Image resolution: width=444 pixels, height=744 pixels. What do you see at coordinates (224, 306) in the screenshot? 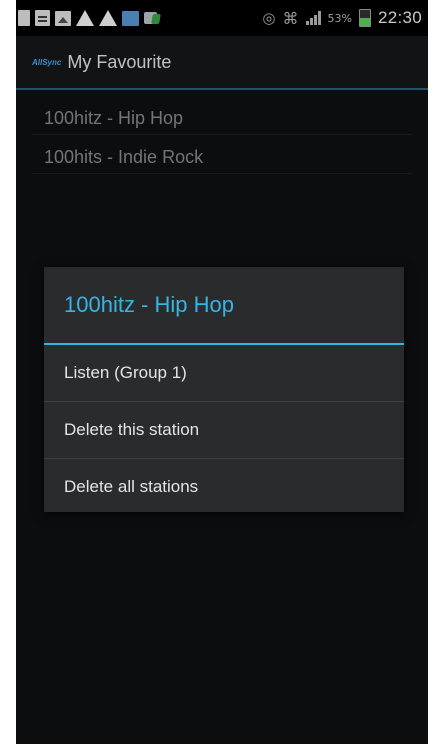
I see `dialog-title: 100hitz - Hip Hop` at bounding box center [224, 306].